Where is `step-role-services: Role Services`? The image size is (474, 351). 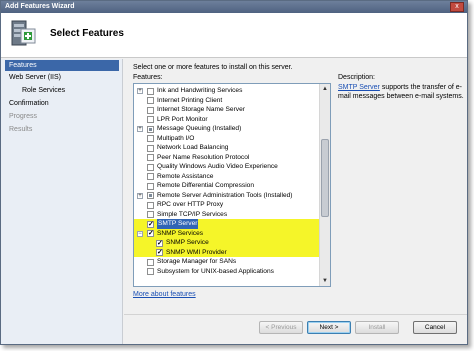
step-role-services: Role Services is located at coordinates (62, 90).